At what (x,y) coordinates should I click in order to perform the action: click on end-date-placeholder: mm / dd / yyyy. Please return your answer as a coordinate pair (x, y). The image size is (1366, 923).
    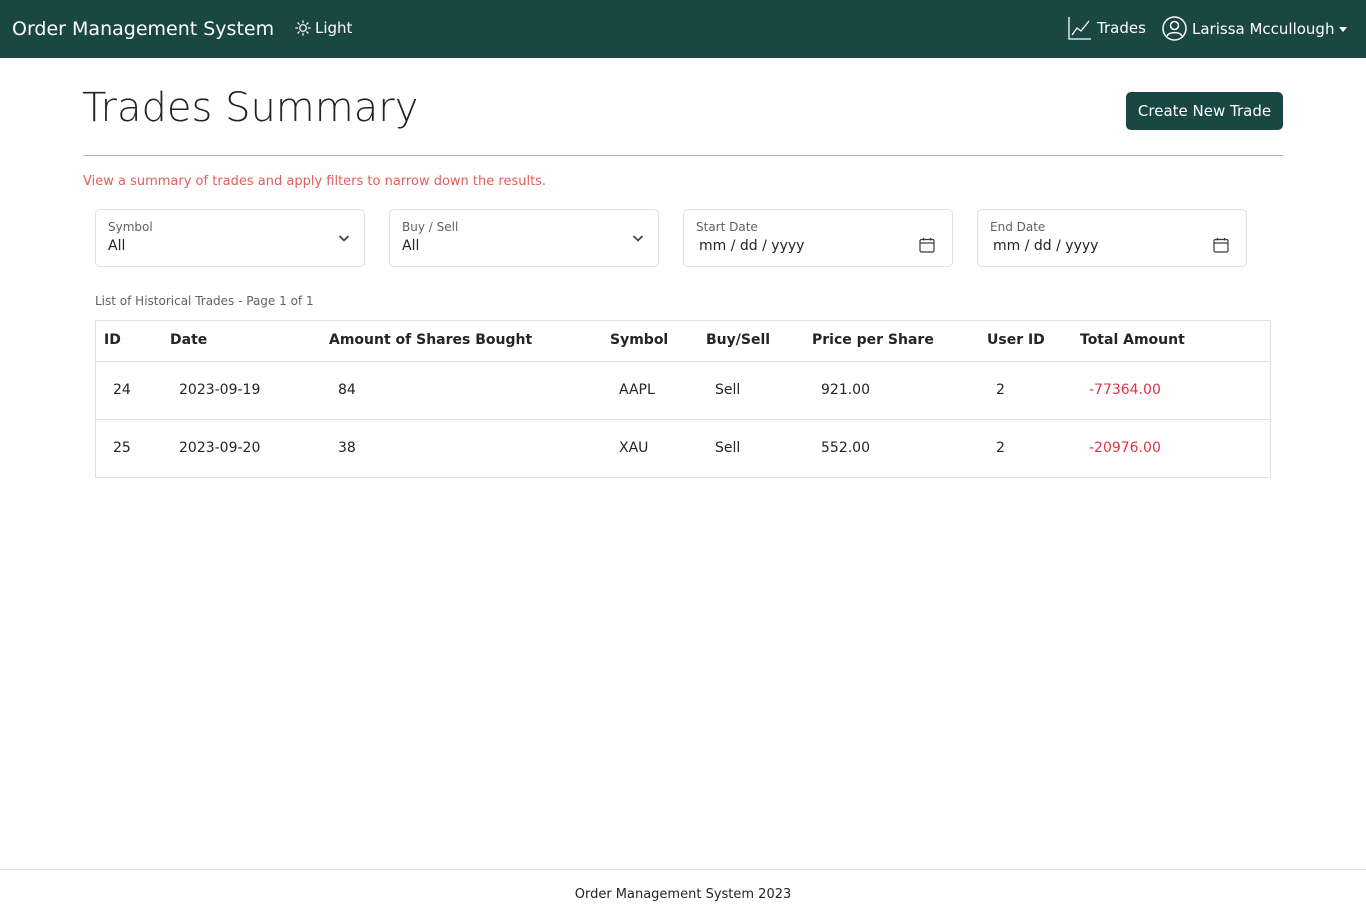
    Looking at the image, I should click on (1046, 246).